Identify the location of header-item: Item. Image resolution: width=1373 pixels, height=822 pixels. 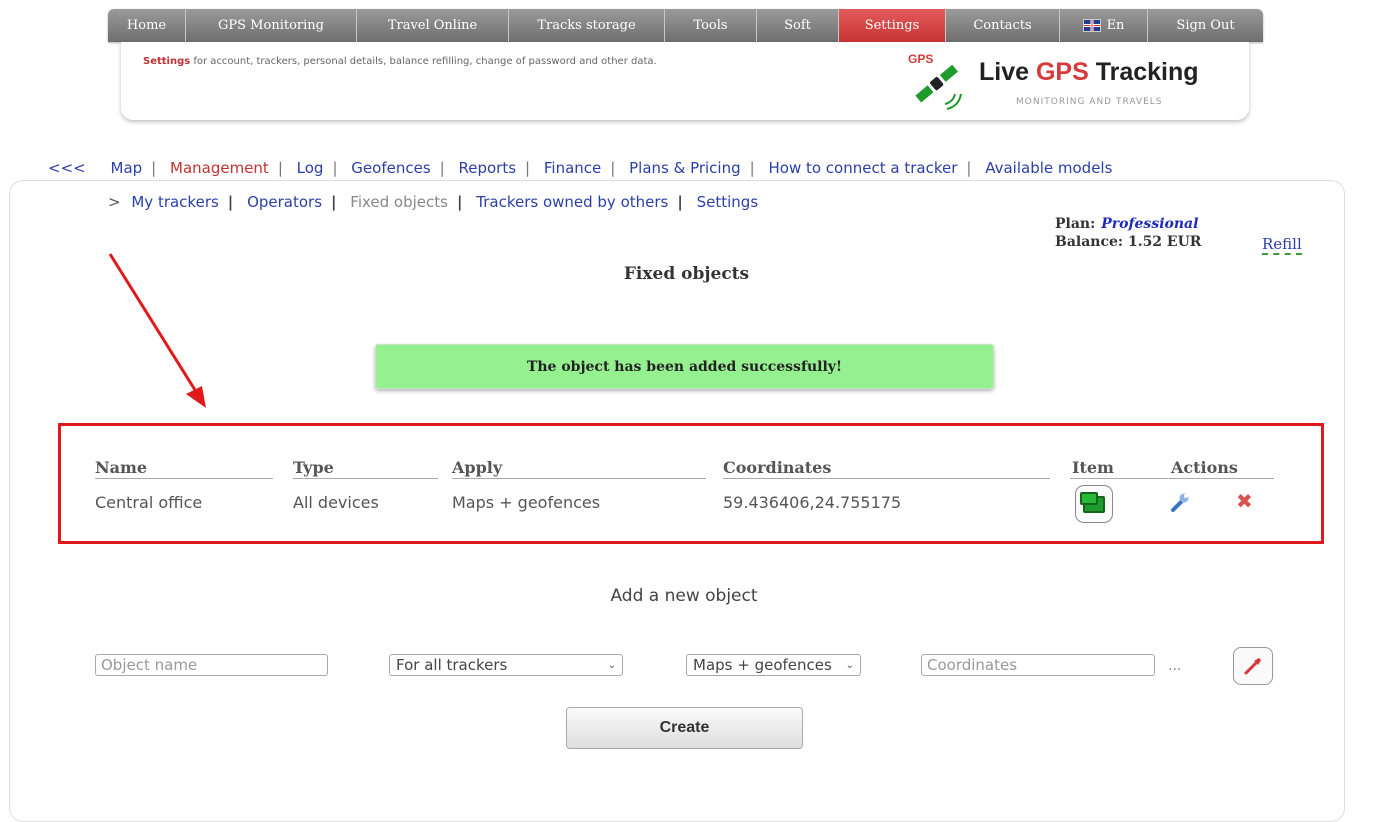
(1093, 467).